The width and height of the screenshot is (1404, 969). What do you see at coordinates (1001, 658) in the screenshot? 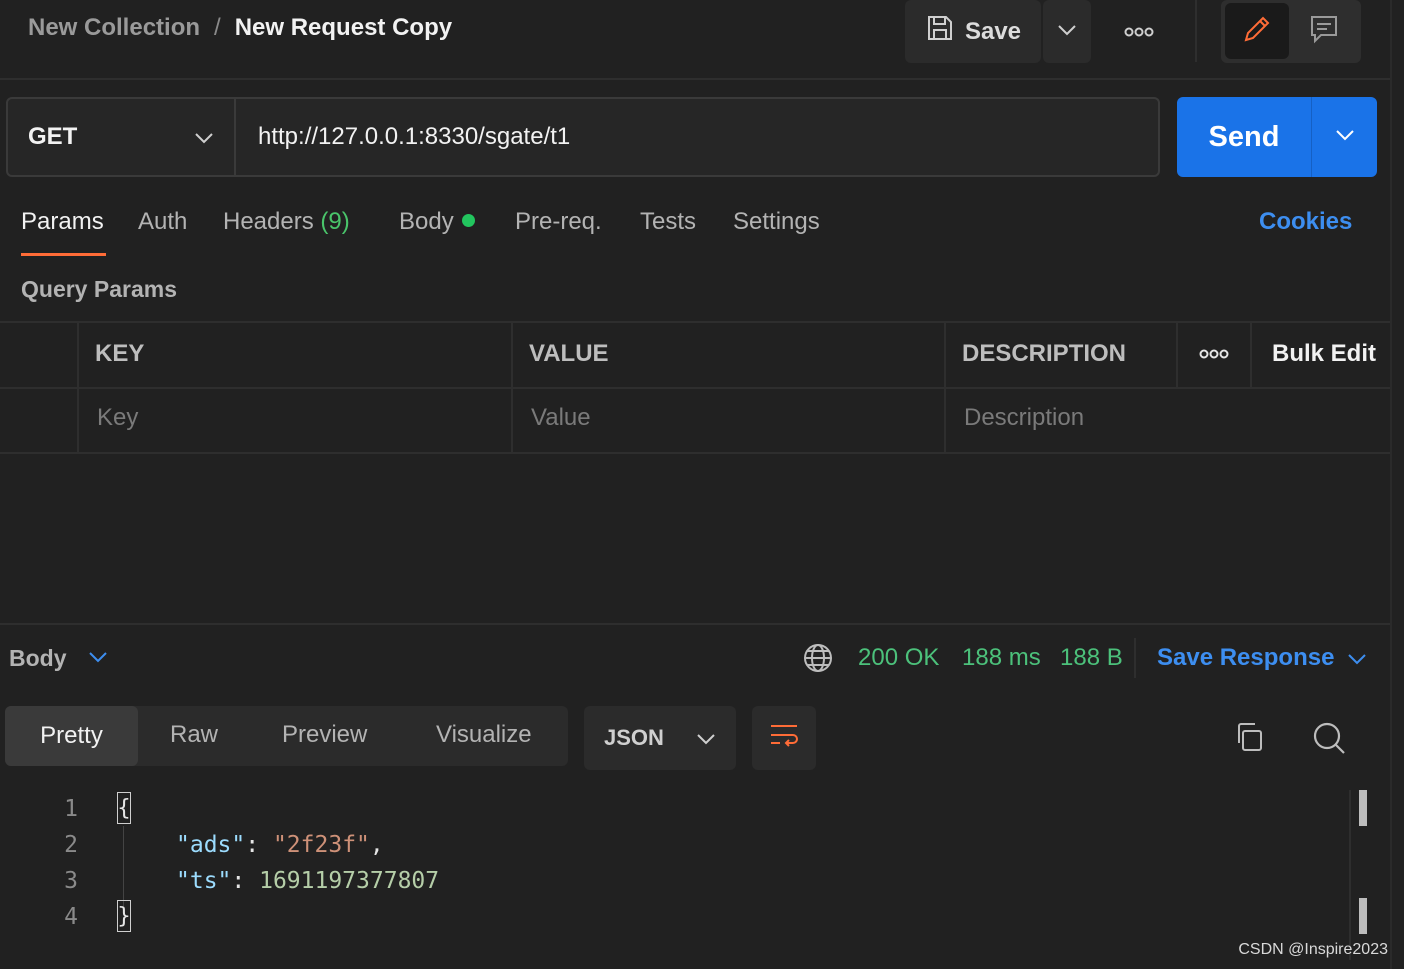
I see `response-time: 188 ms` at bounding box center [1001, 658].